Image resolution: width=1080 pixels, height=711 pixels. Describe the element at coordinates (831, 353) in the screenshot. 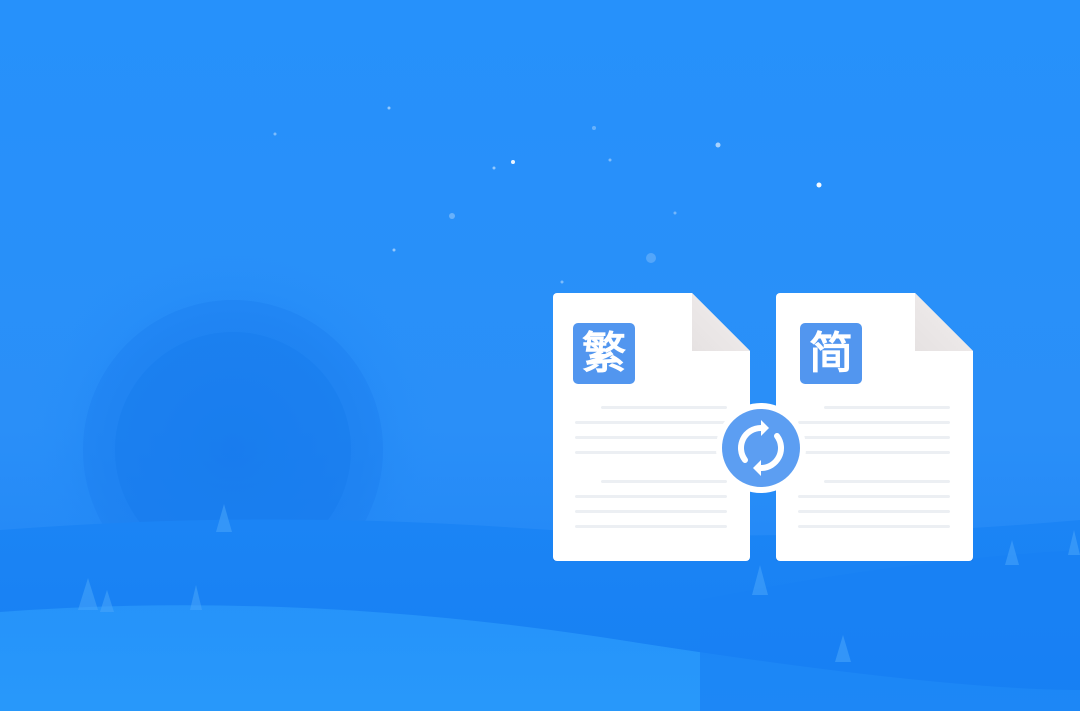

I see `simplified-character-badge: 简` at that location.